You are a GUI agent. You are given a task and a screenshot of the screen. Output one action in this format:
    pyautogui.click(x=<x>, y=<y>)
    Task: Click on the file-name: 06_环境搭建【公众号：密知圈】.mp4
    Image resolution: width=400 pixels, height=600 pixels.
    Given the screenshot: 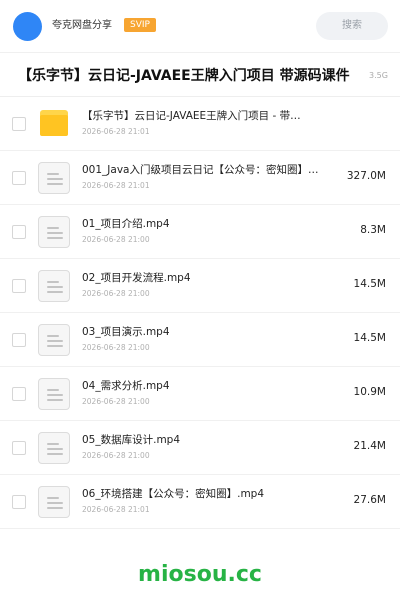 What is the action you would take?
    pyautogui.click(x=173, y=494)
    